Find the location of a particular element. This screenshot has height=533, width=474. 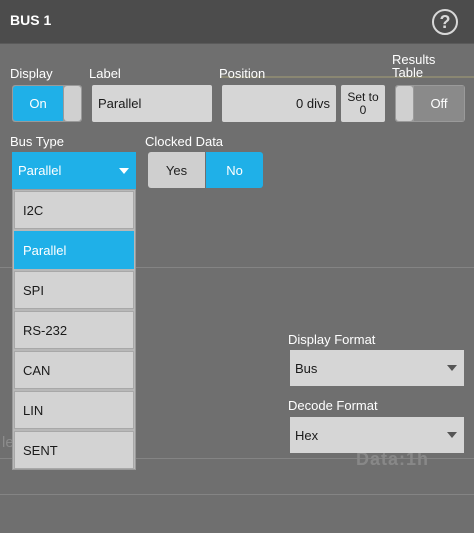

dropdown-option-can: CAN is located at coordinates (74, 370).